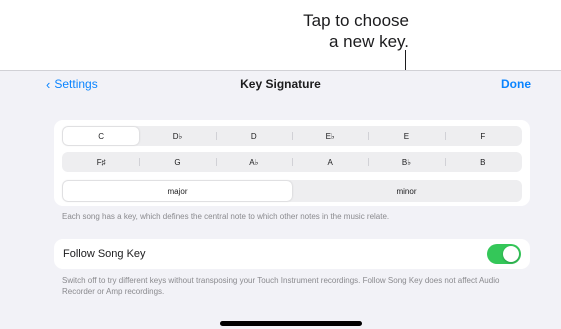 The image size is (561, 329). Describe the element at coordinates (406, 136) in the screenshot. I see `key-e: E` at that location.